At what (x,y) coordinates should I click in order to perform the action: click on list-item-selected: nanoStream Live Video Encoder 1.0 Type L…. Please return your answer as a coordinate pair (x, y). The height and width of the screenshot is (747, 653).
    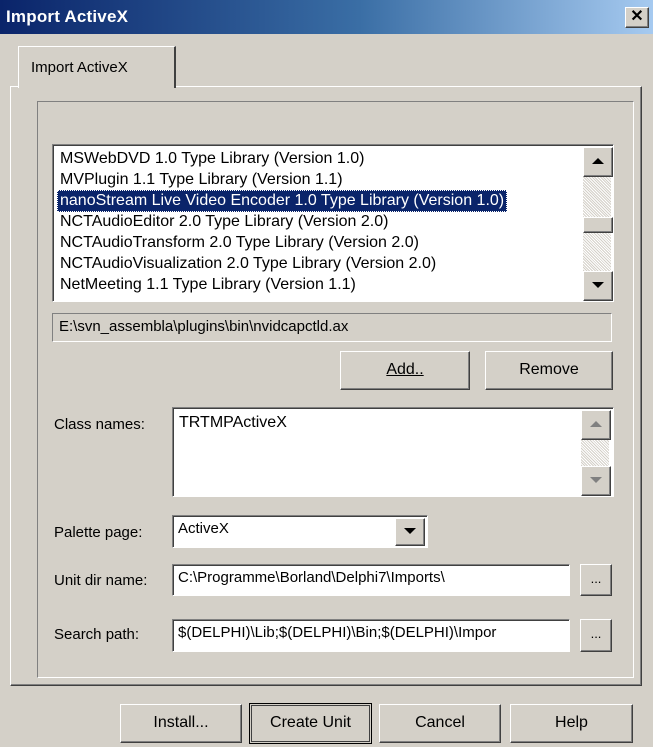
    Looking at the image, I should click on (282, 201).